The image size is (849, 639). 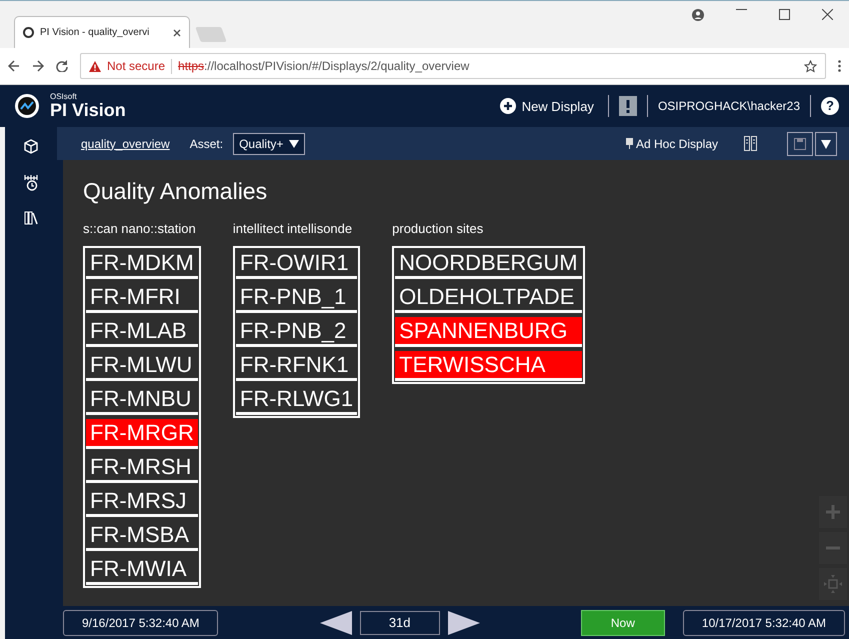 I want to click on pin-icon, so click(x=629, y=143).